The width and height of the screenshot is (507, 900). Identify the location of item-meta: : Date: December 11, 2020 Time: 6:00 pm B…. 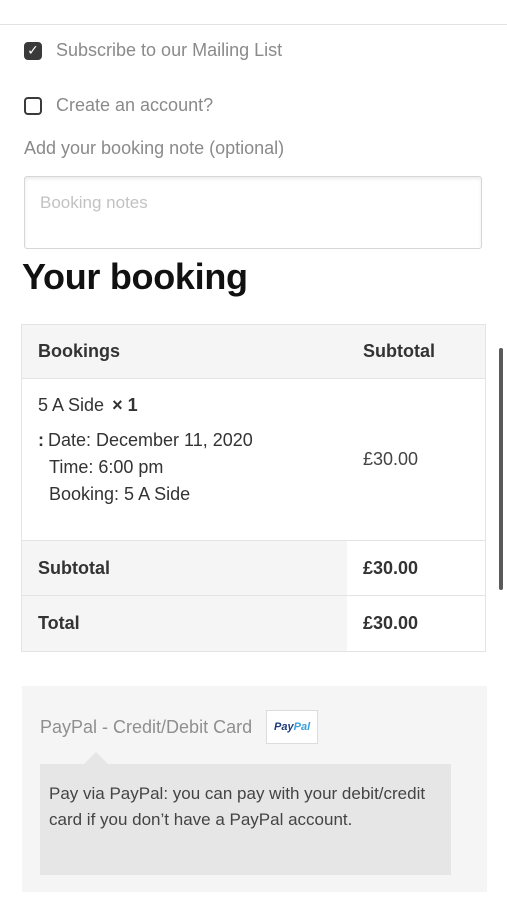
(192, 467).